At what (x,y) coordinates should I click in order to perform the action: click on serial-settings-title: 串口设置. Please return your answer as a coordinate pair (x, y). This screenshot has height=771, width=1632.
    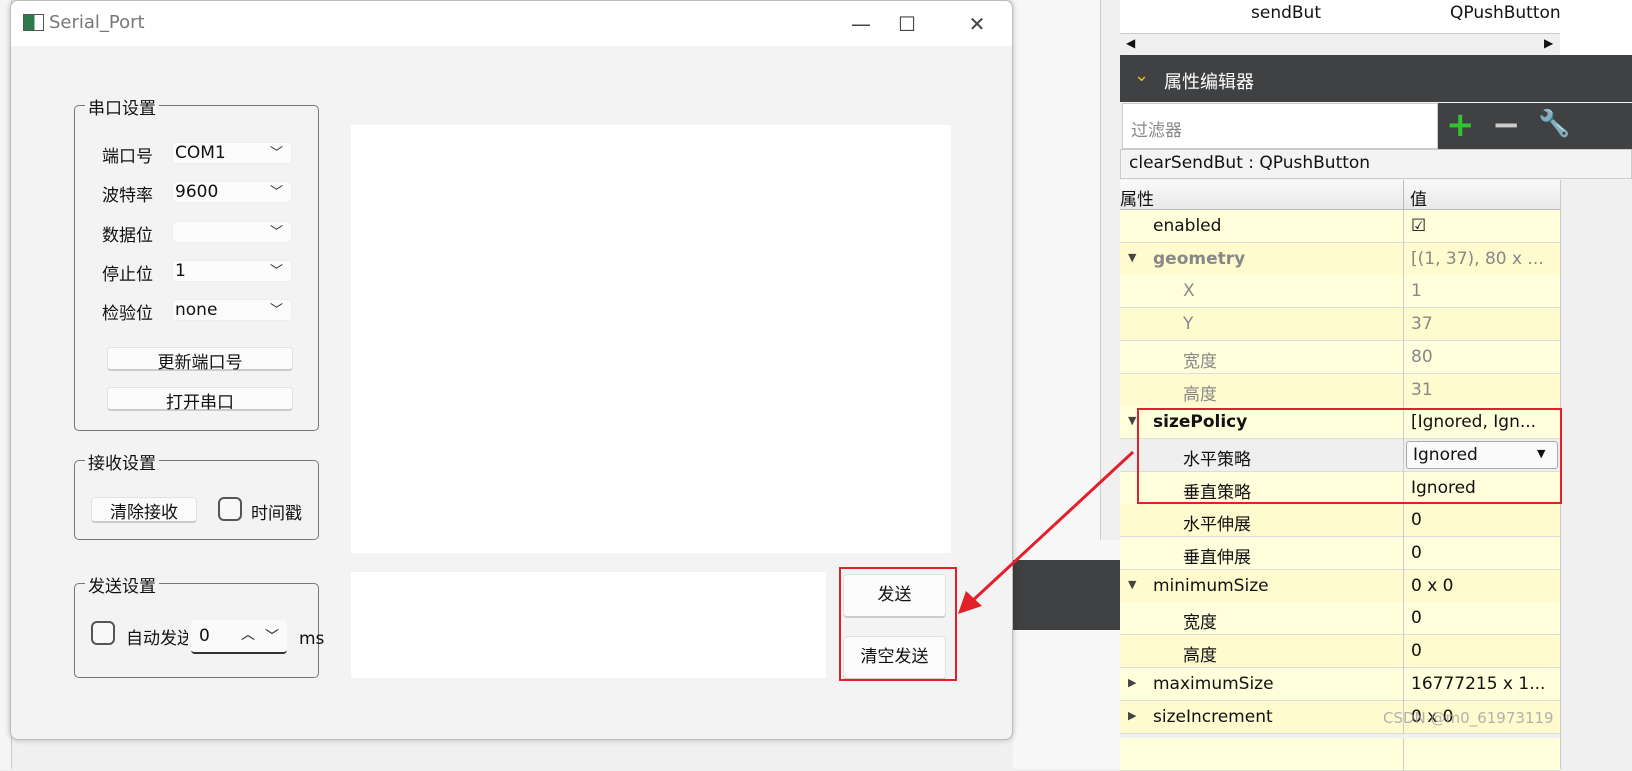
    Looking at the image, I should click on (122, 106).